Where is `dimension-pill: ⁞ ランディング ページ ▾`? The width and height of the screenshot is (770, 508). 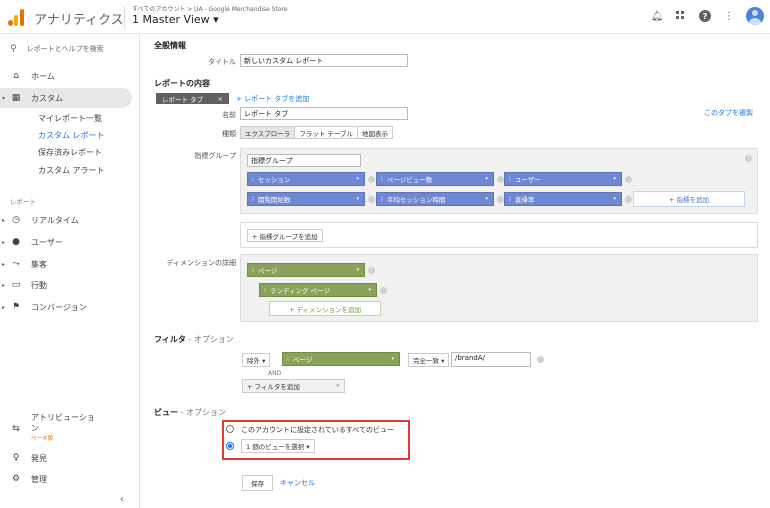 dimension-pill: ⁞ ランディング ページ ▾ is located at coordinates (318, 290).